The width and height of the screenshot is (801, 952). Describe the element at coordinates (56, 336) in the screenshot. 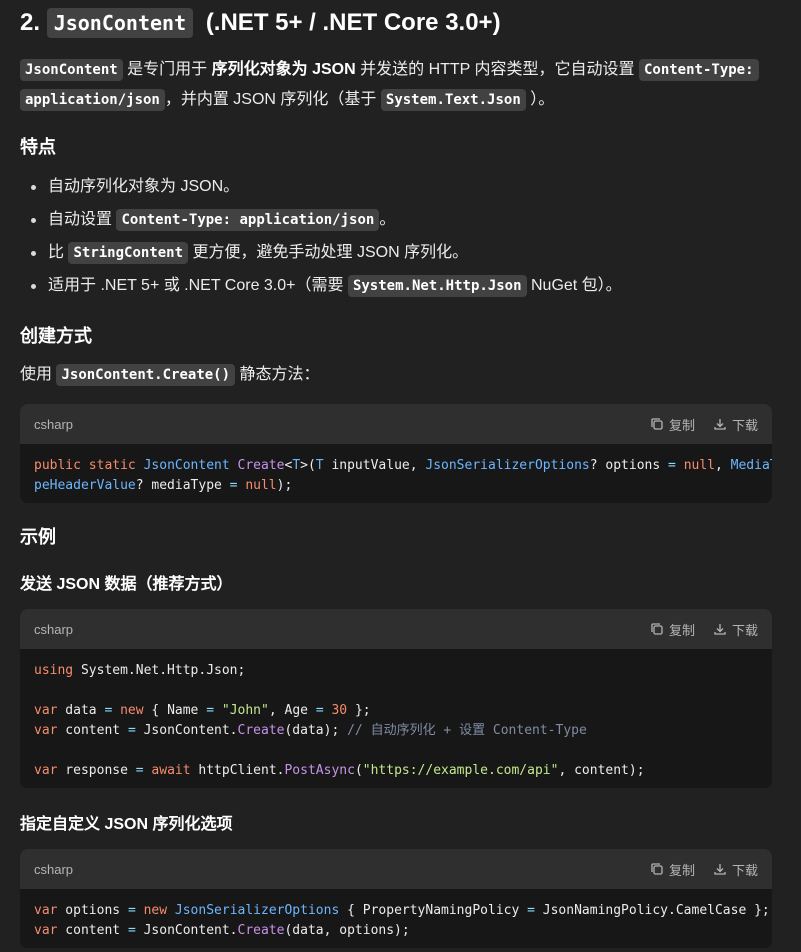

I see `creation-title: 创建方式` at that location.